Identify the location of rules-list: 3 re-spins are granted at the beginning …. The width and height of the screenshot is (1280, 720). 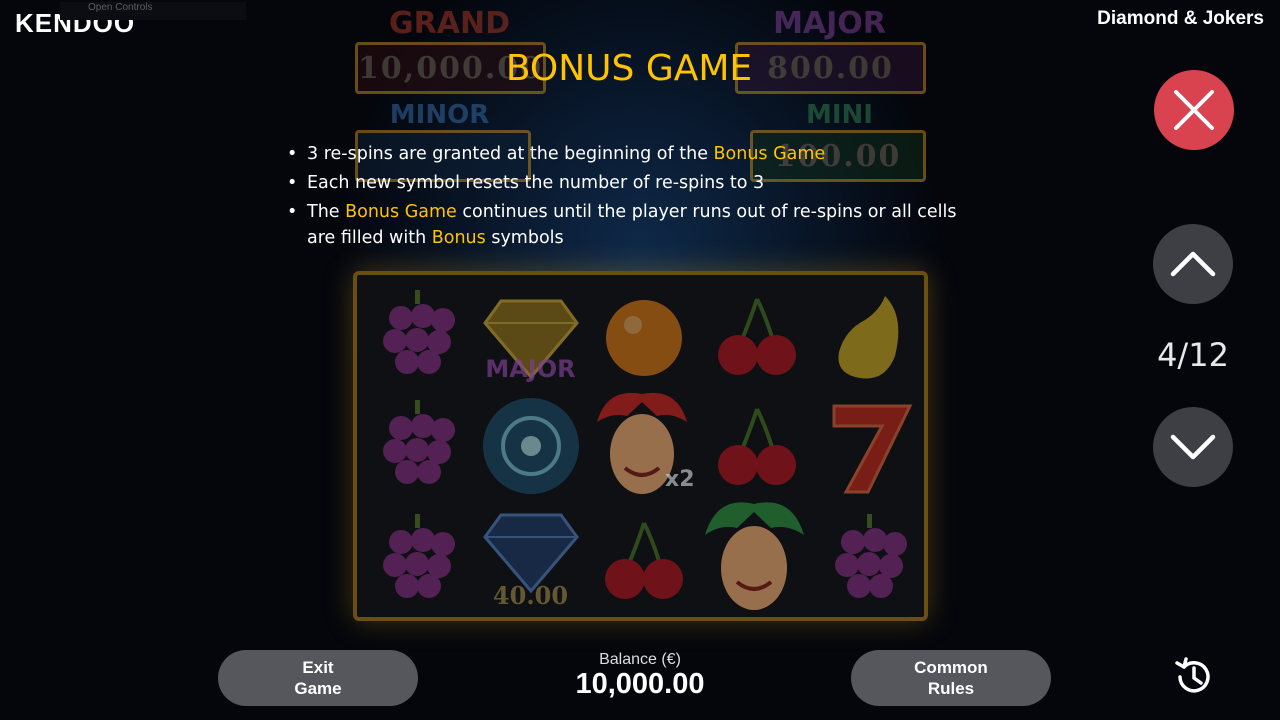
(635, 197).